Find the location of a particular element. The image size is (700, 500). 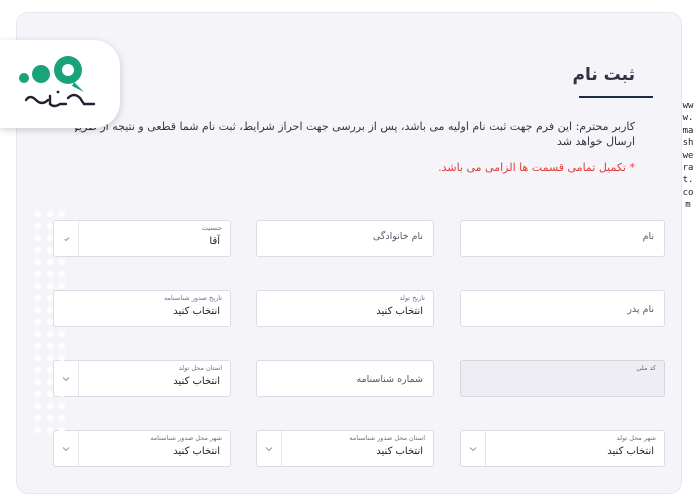

title-underline is located at coordinates (616, 97).